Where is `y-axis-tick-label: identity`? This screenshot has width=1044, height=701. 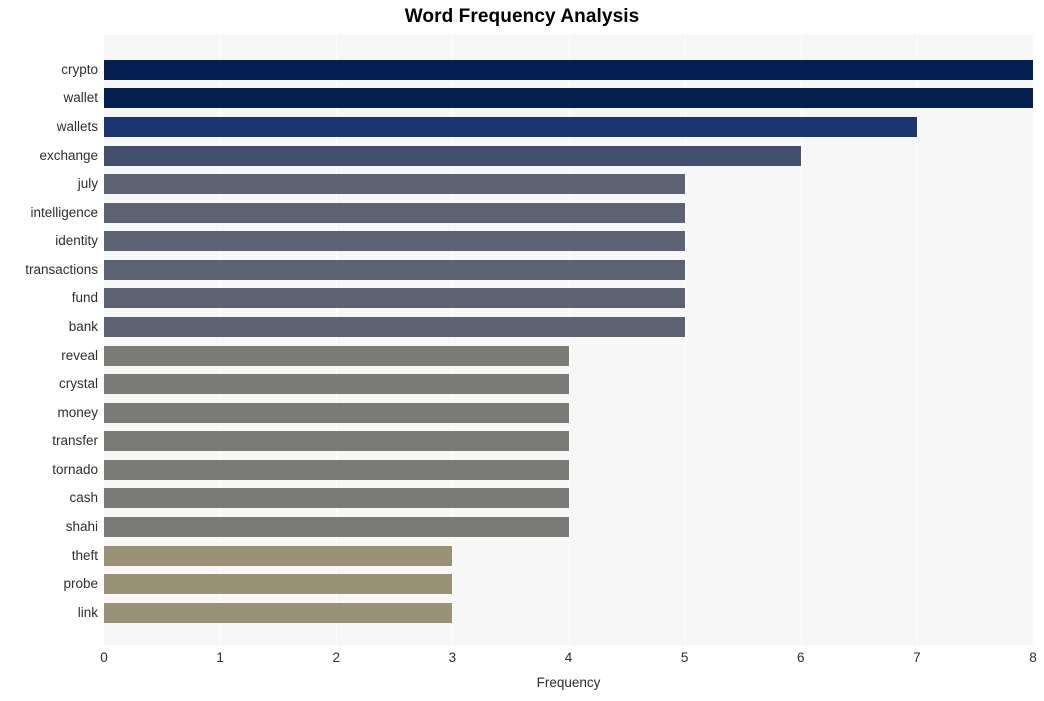
y-axis-tick-label: identity is located at coordinates (76, 241).